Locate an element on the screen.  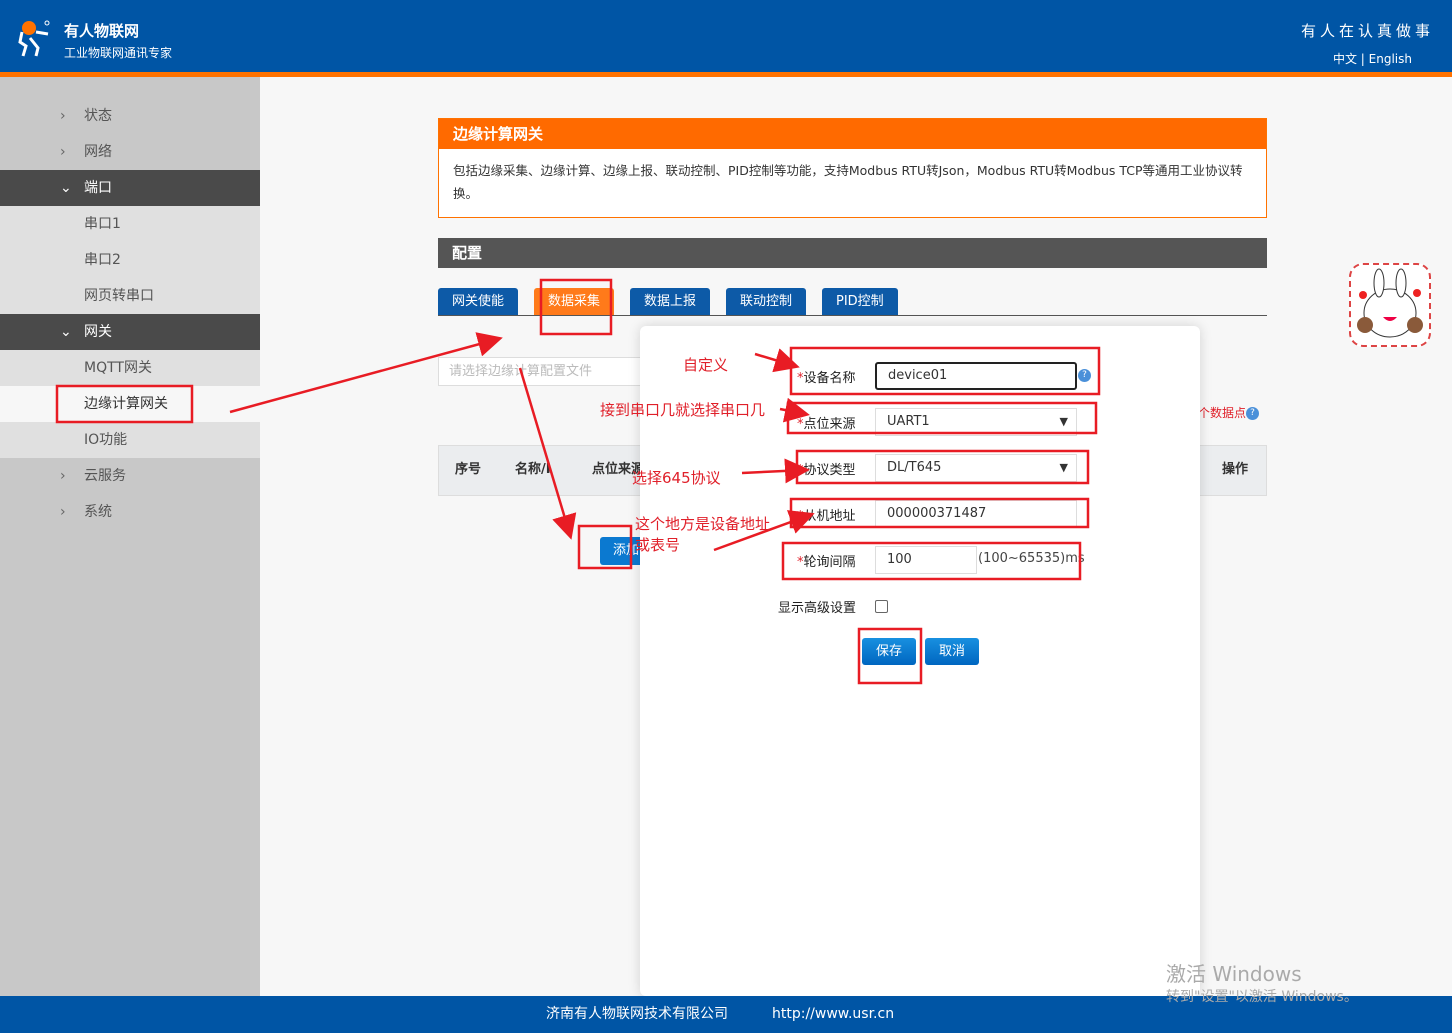
slave-address-label: *从机地址 is located at coordinates (826, 516).